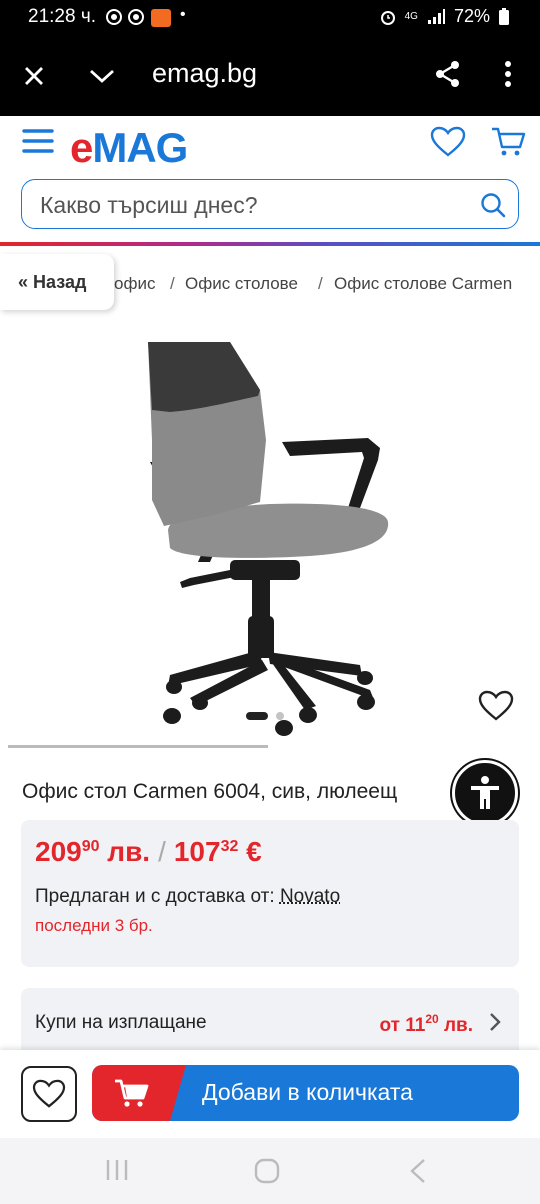 The width and height of the screenshot is (540, 1204). I want to click on chevron-down-icon, so click(102, 76).